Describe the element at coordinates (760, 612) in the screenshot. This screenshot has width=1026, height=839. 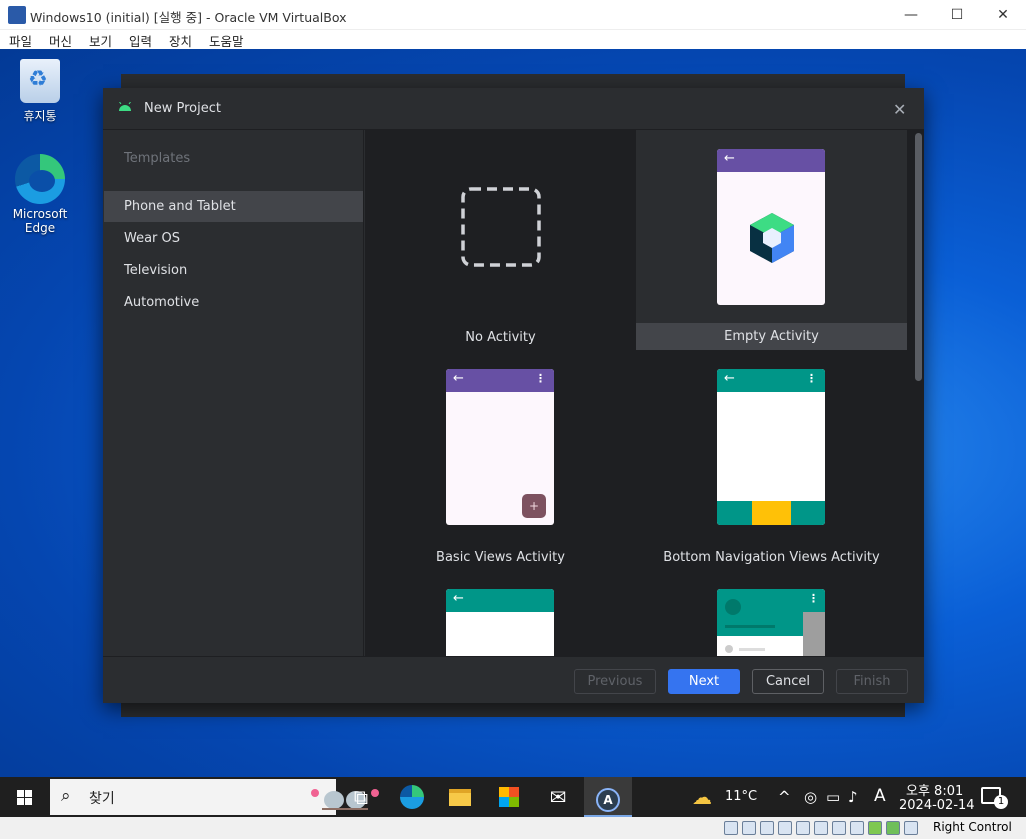
I see `header-banner` at that location.